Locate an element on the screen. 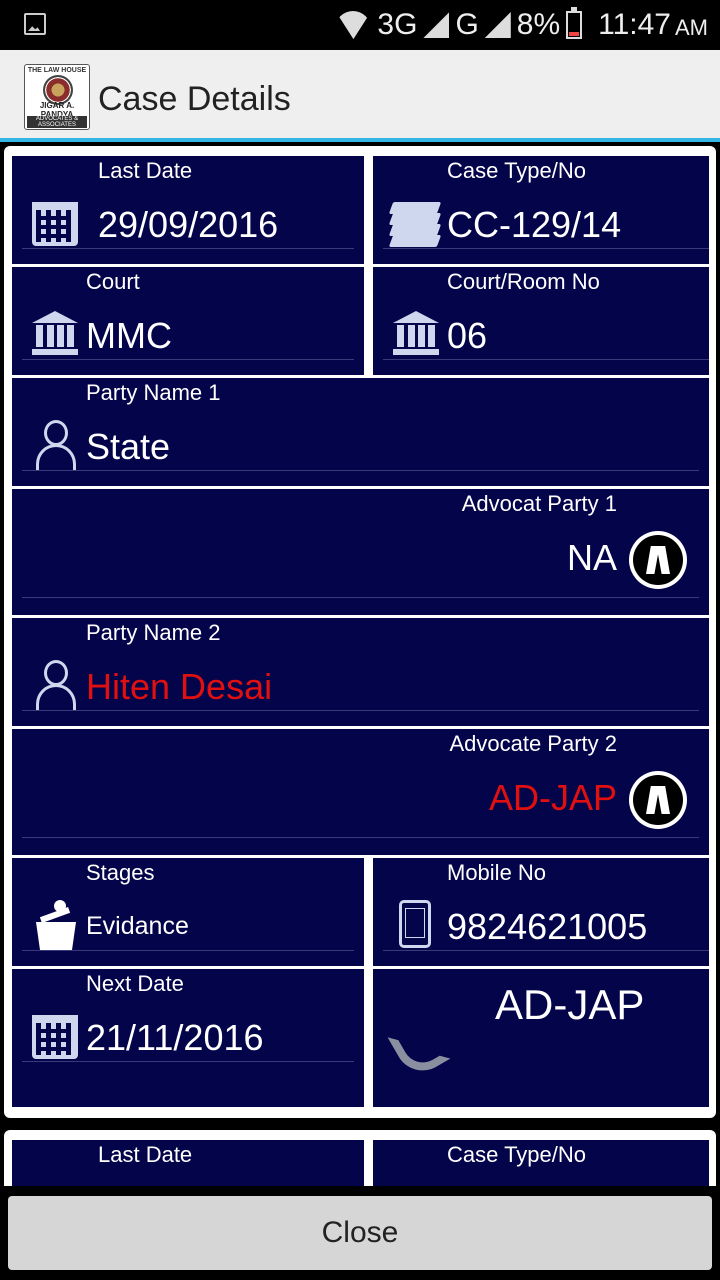 The image size is (720, 1280). footer: Close is located at coordinates (360, 1233).